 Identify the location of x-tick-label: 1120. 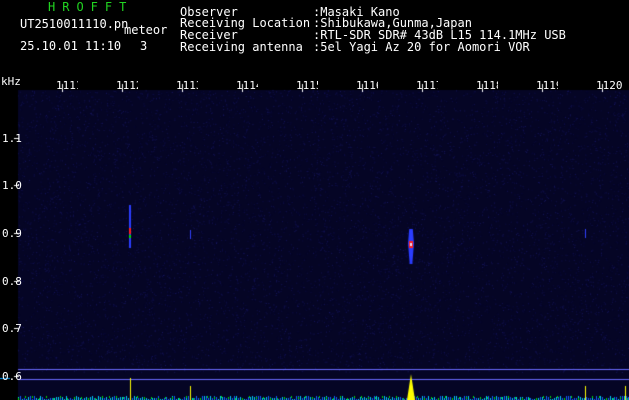
(609, 85).